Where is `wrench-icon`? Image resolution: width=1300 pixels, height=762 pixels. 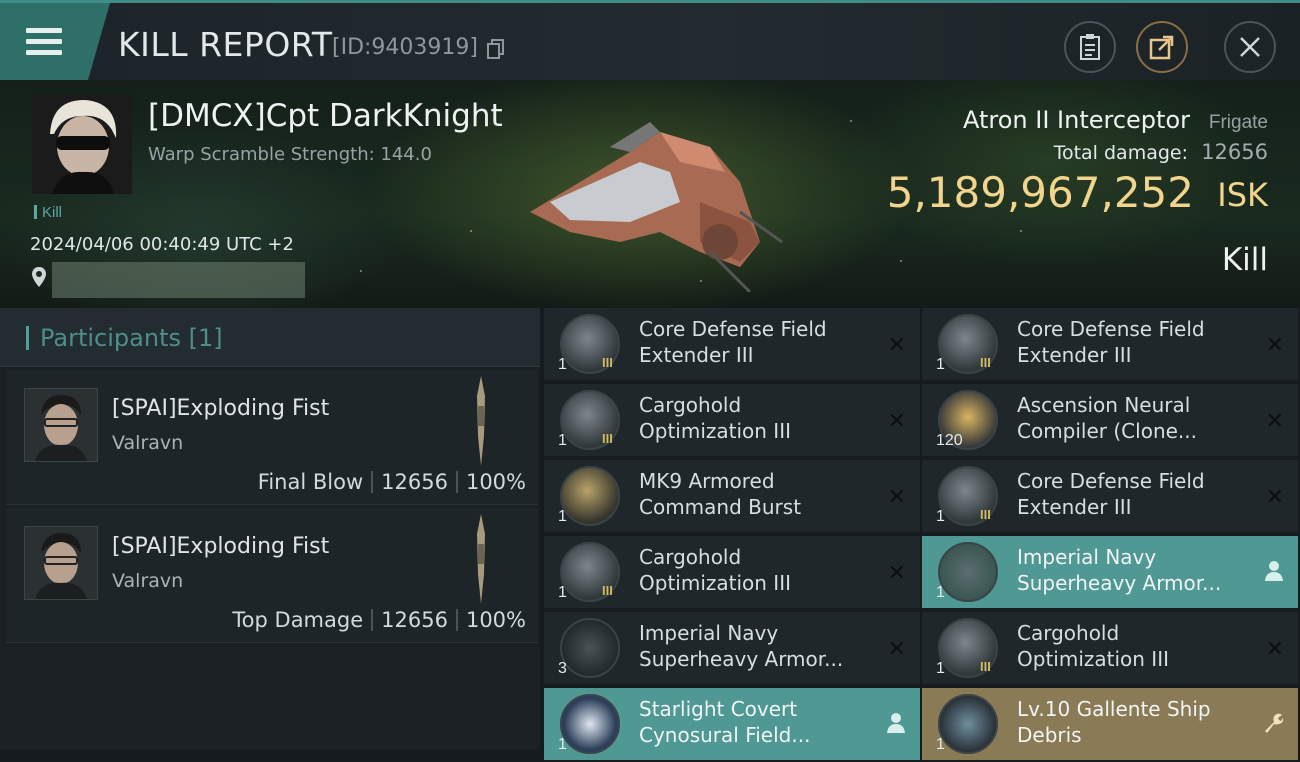
wrench-icon is located at coordinates (1274, 723).